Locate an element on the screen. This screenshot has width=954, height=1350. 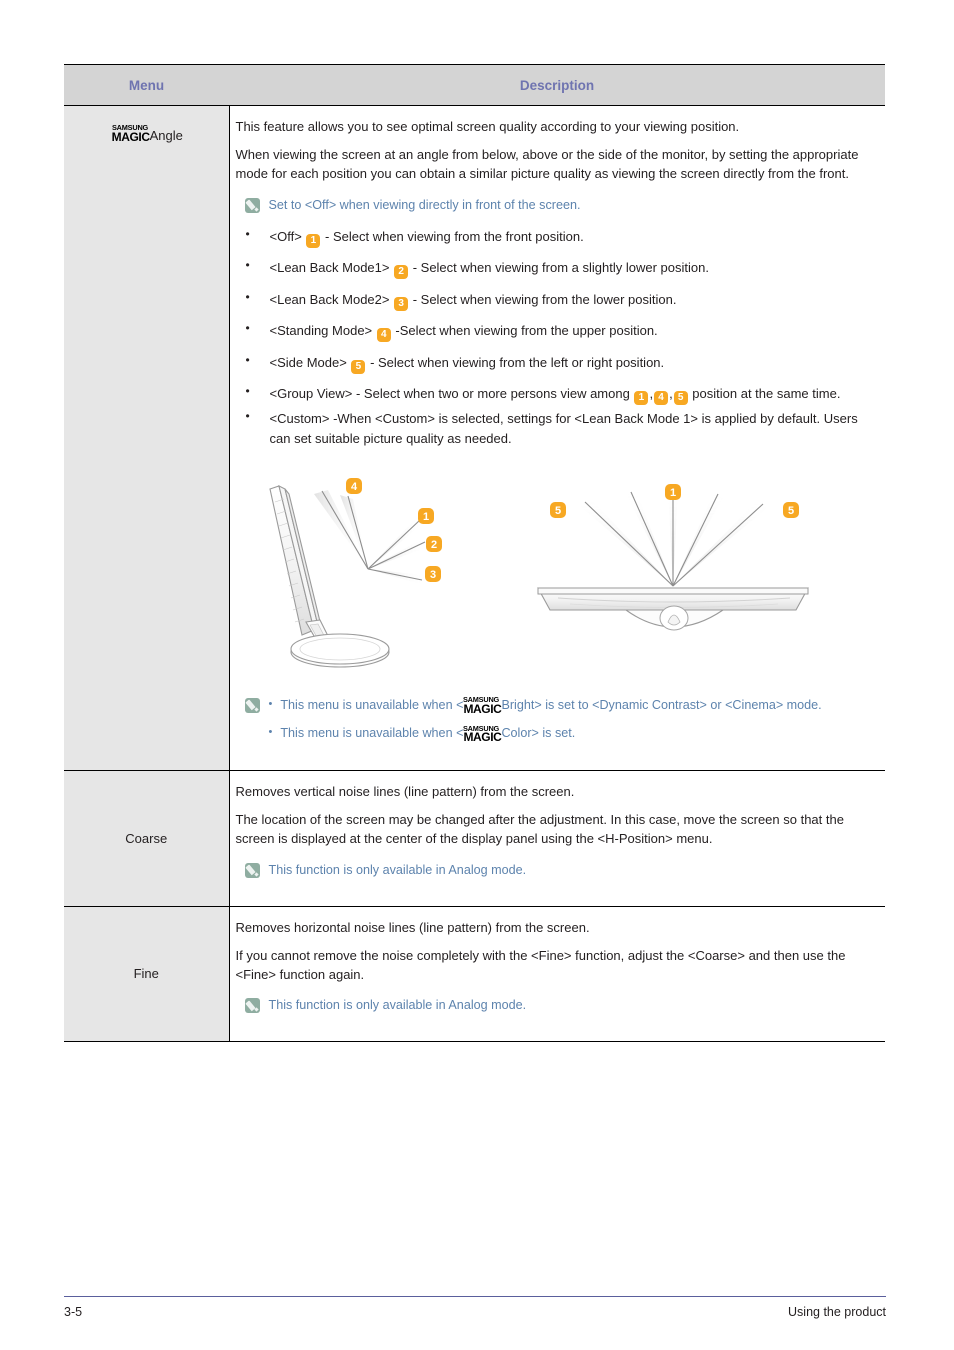
page-footer: 3-5 Using the product is located at coordinates (475, 1307).